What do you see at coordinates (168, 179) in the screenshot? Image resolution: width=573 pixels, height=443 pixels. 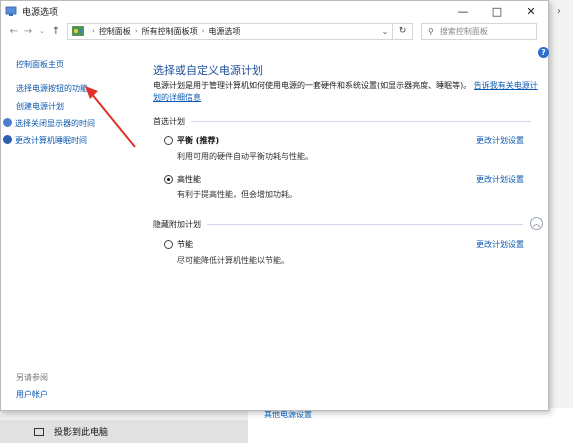 I see `radio-high-performance` at bounding box center [168, 179].